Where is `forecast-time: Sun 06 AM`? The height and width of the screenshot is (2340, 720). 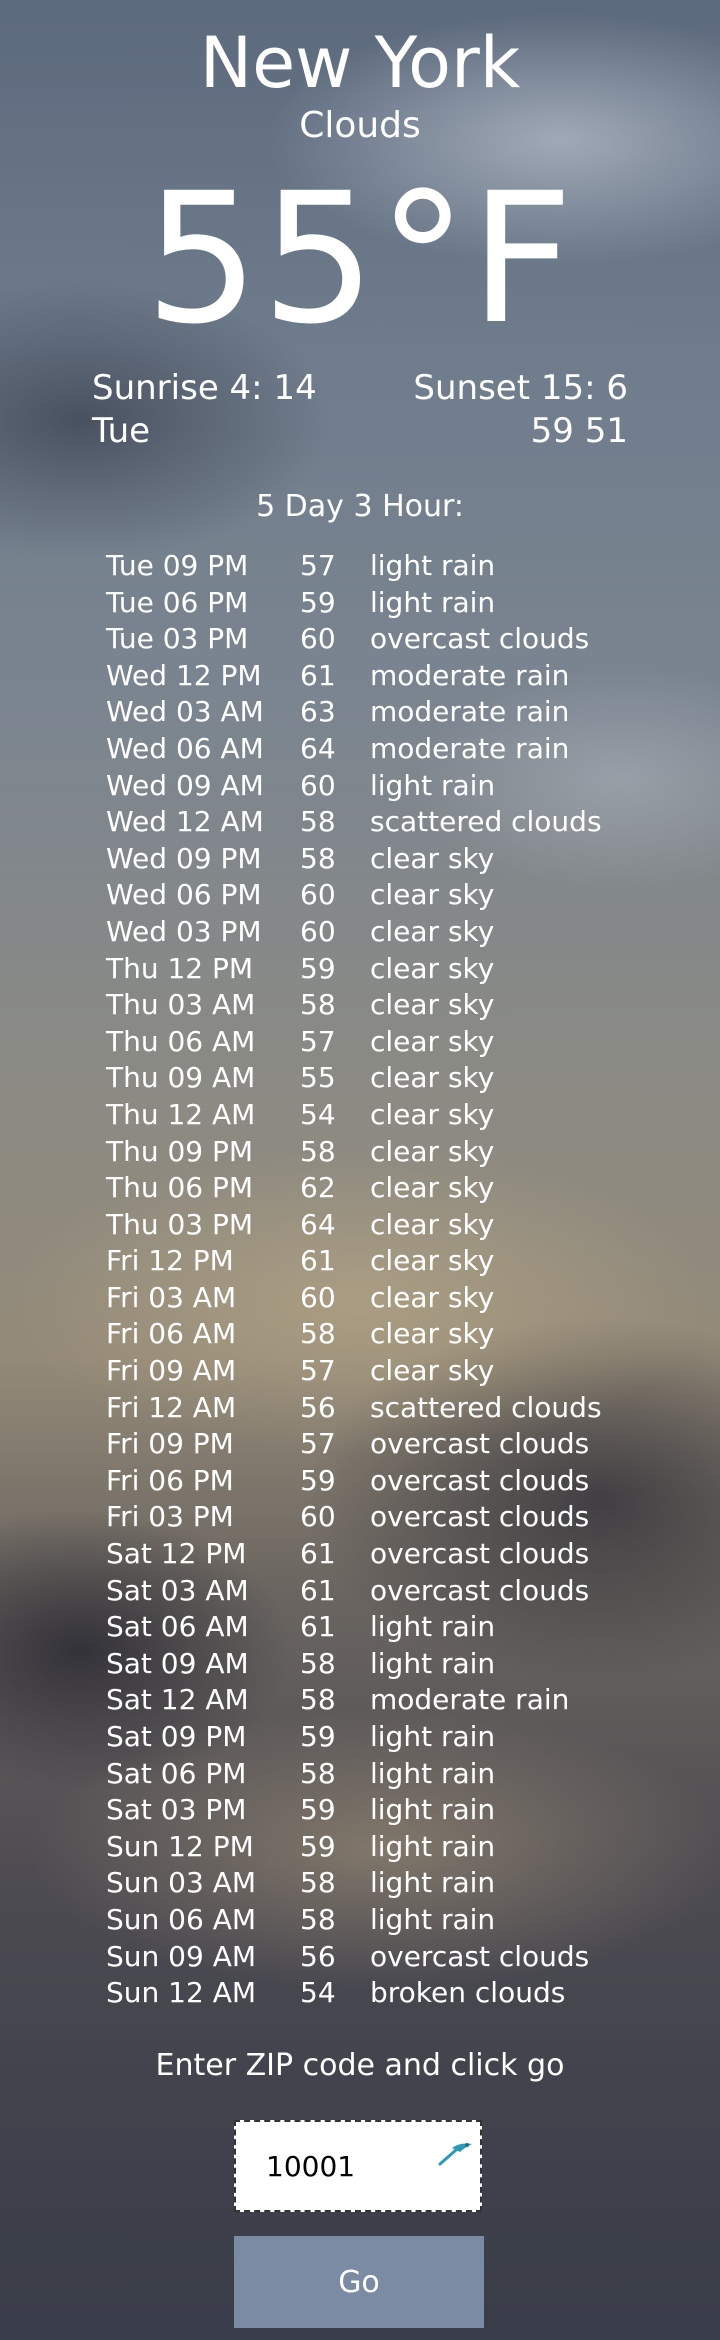 forecast-time: Sun 06 AM is located at coordinates (181, 1919).